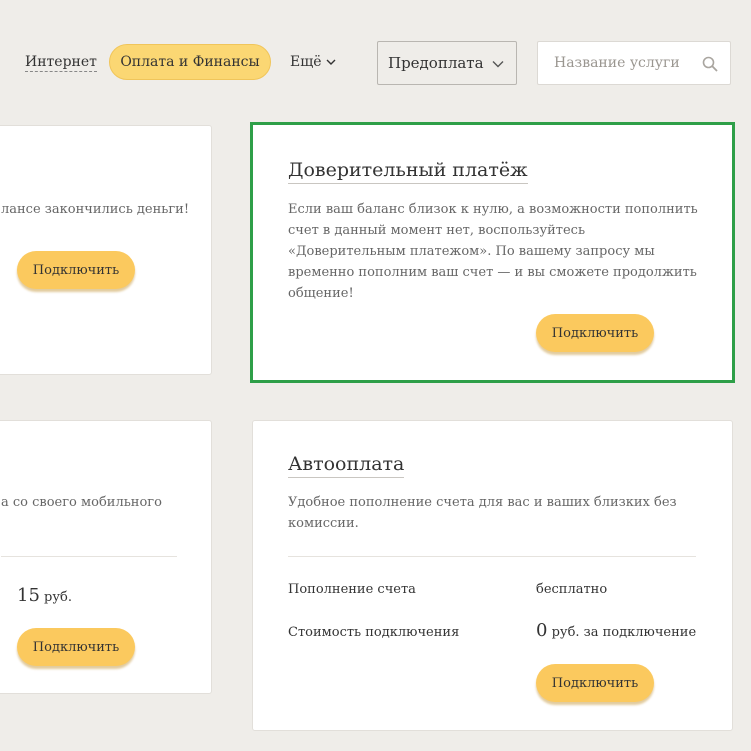 This screenshot has width=751, height=751. What do you see at coordinates (624, 632) in the screenshot?
I see `price-unit: руб. за подключение` at bounding box center [624, 632].